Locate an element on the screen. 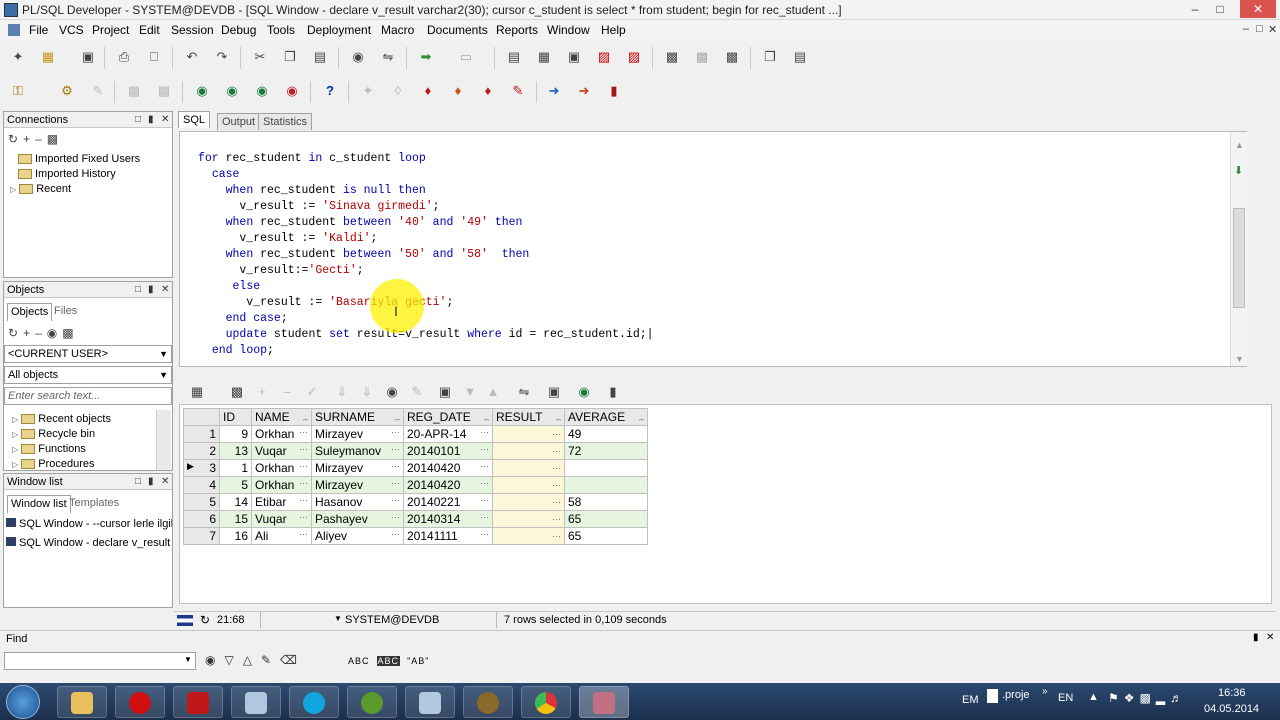 The image size is (1280, 720). redo-icon: ↷ is located at coordinates (222, 57).